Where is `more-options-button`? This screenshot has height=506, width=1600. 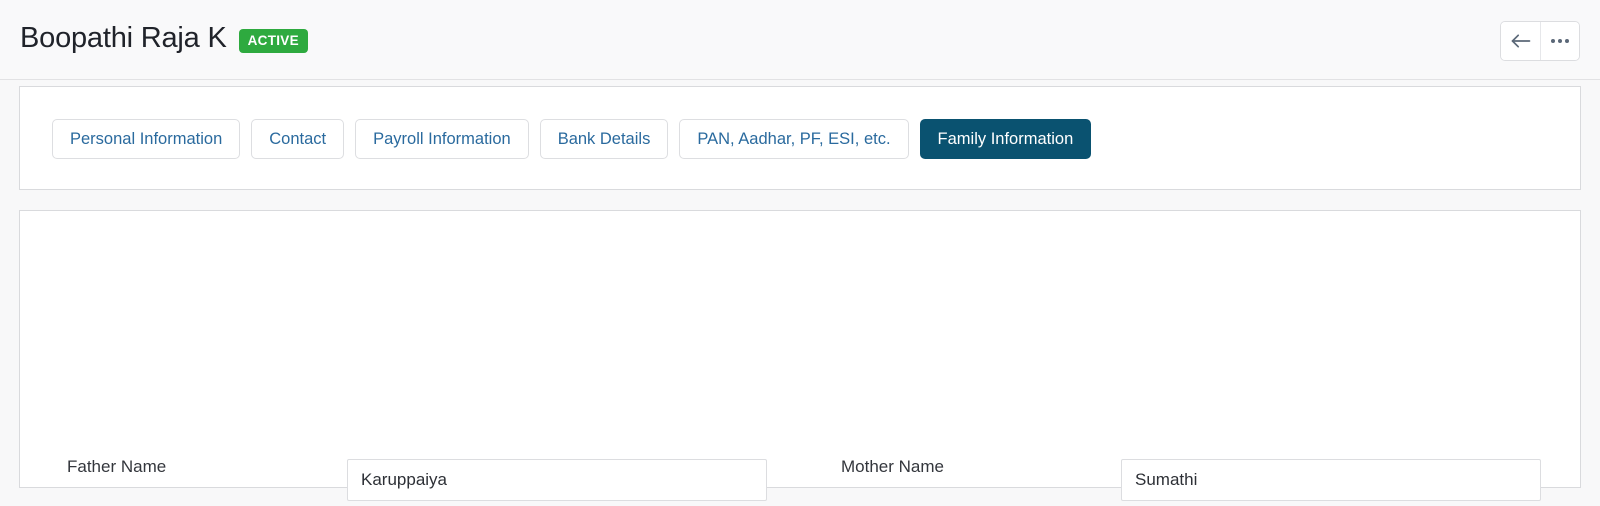 more-options-button is located at coordinates (1559, 41).